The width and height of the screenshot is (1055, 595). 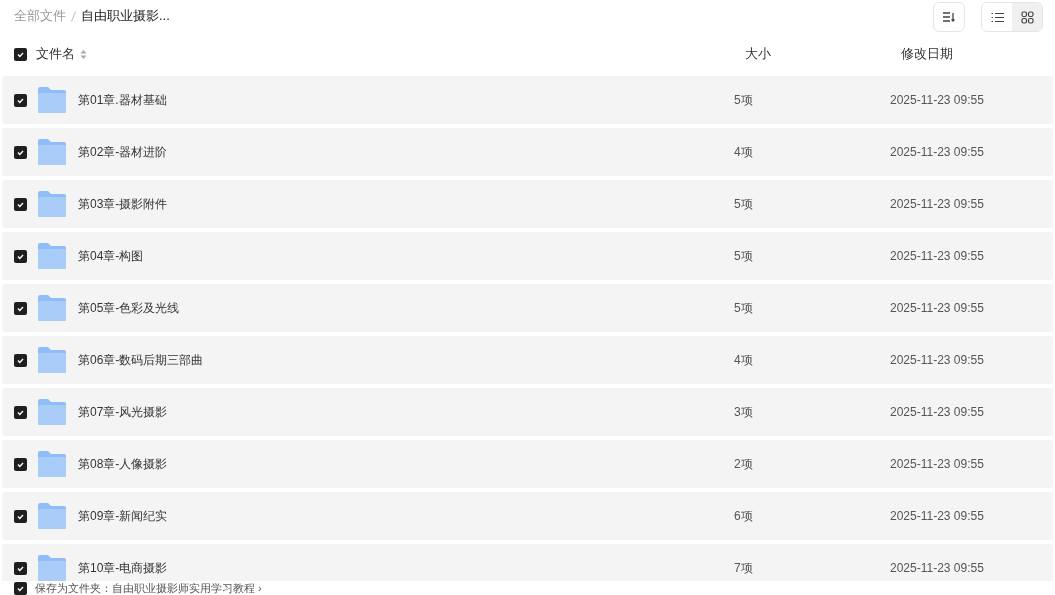 I want to click on grid-view-button, so click(x=1027, y=17).